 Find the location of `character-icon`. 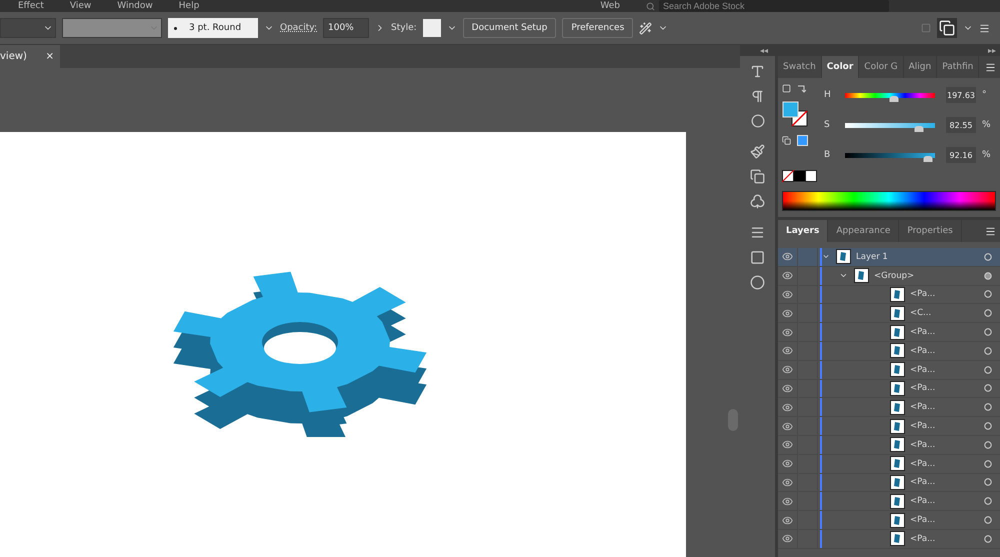

character-icon is located at coordinates (757, 71).